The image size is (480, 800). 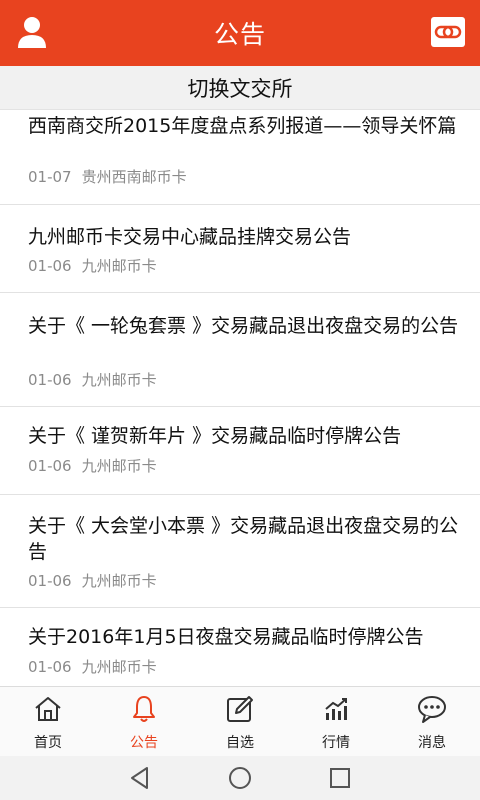 I want to click on nav-announcement: 公告, so click(x=144, y=721).